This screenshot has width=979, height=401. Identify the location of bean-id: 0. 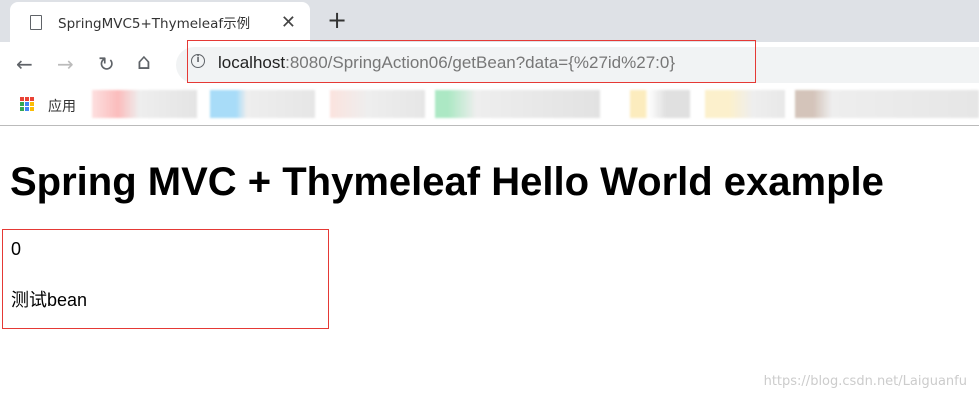
(16, 249).